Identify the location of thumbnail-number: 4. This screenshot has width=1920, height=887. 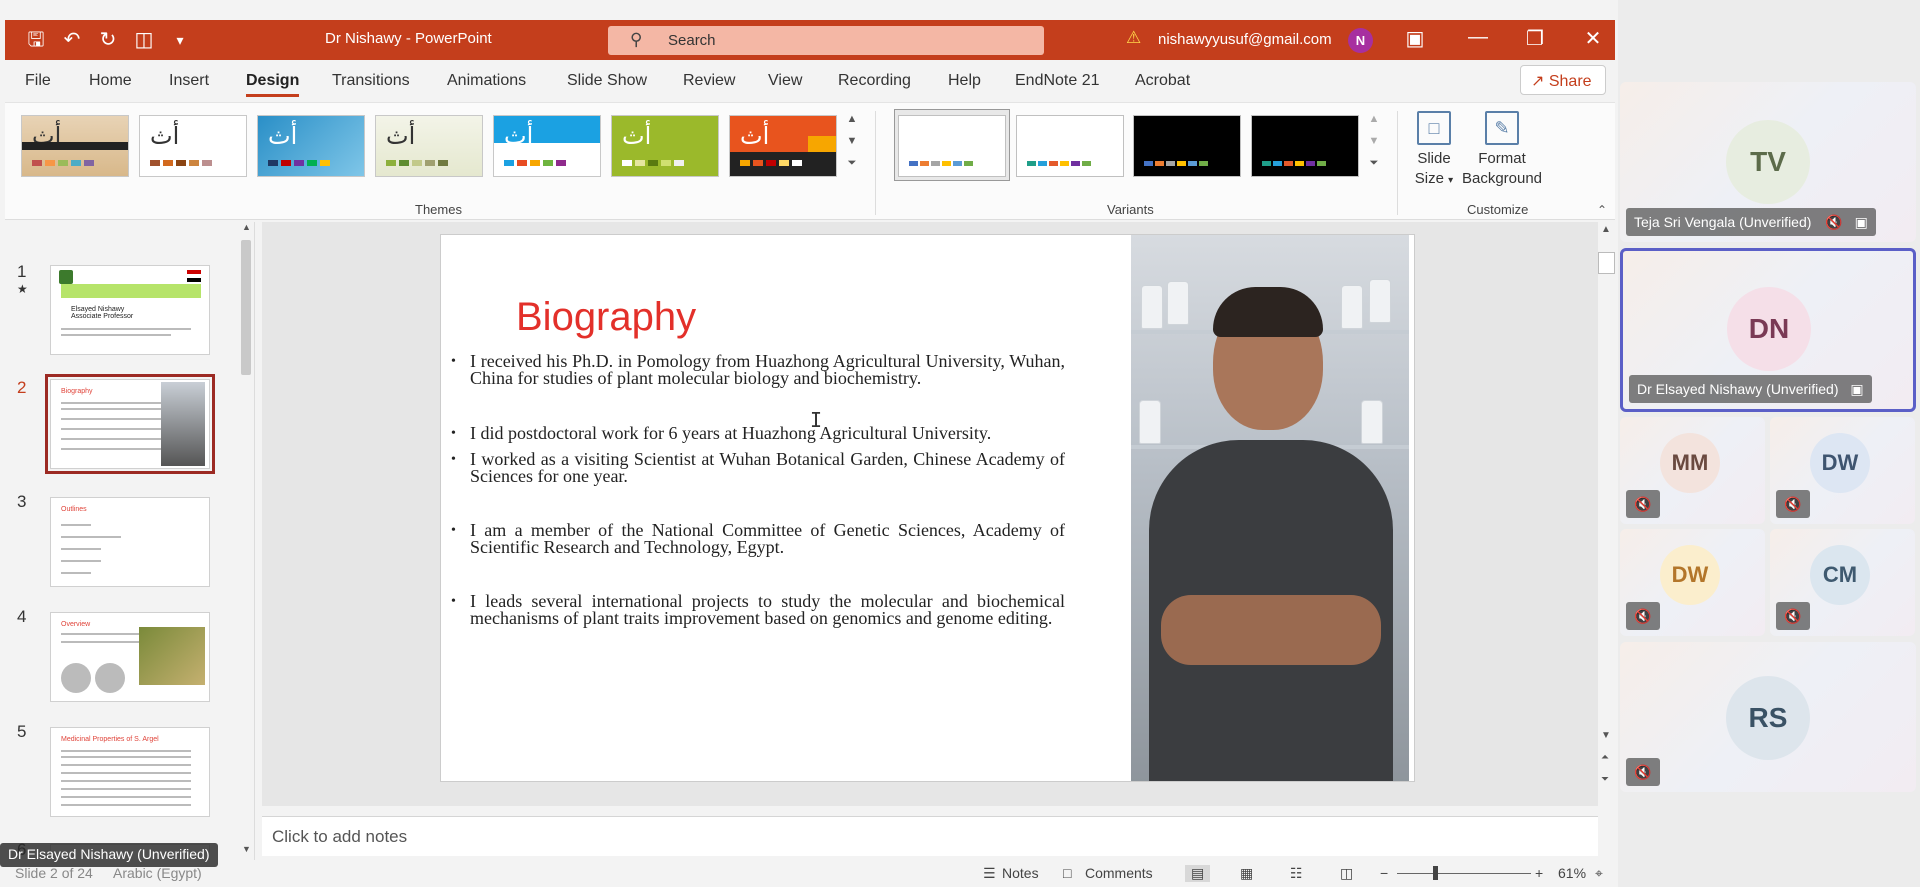
(22, 616).